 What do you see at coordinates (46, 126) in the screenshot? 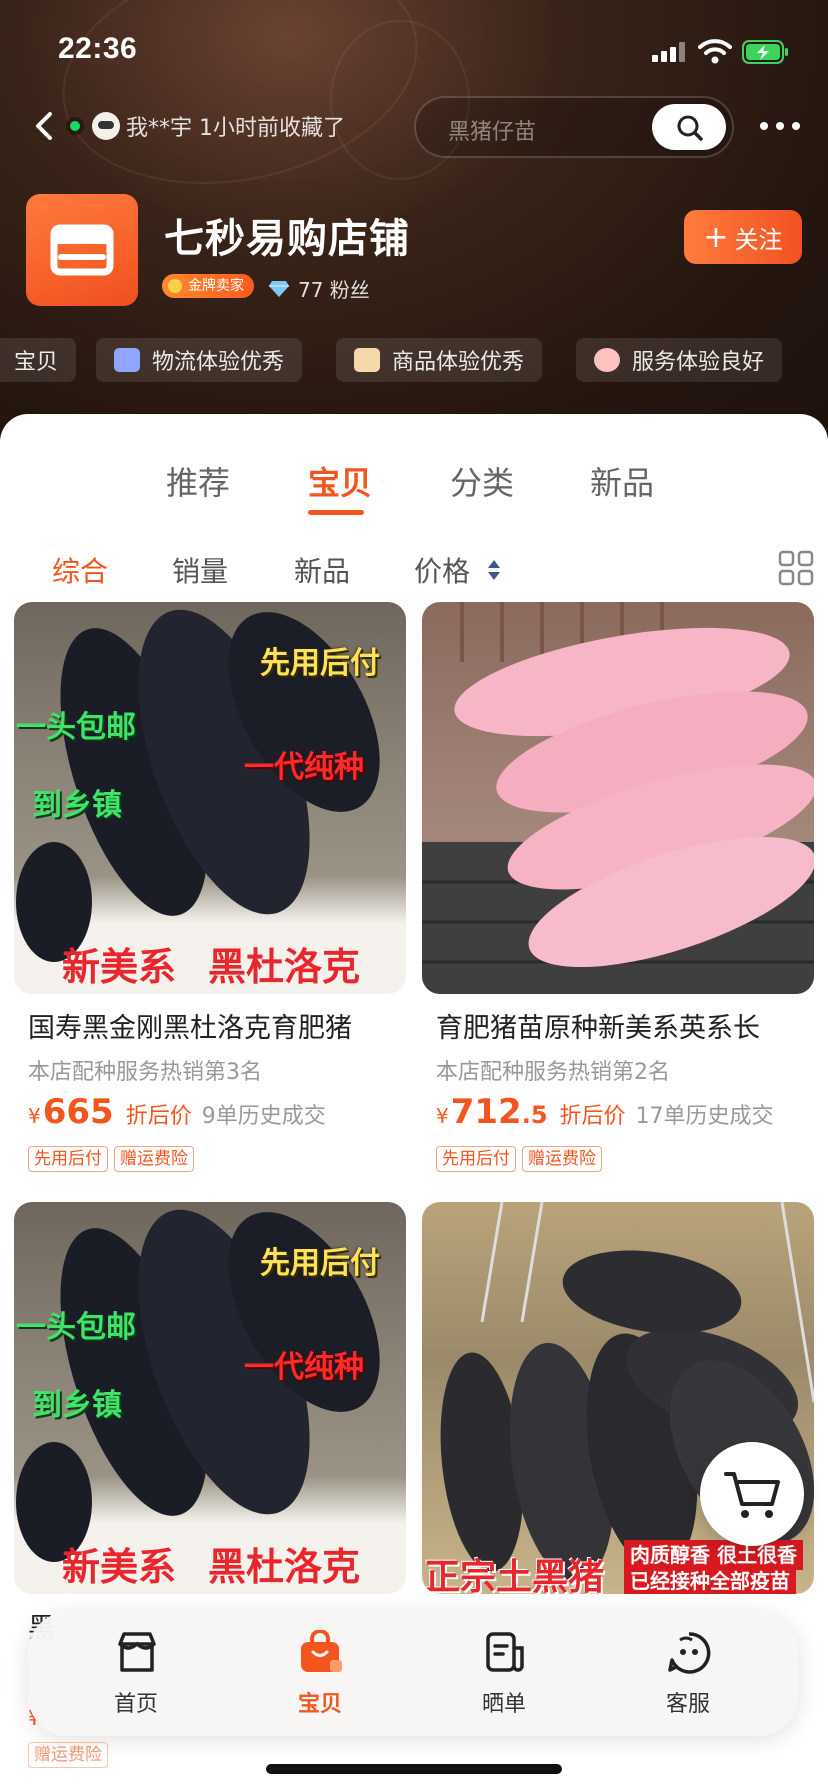
I see `back-arrow-icon` at bounding box center [46, 126].